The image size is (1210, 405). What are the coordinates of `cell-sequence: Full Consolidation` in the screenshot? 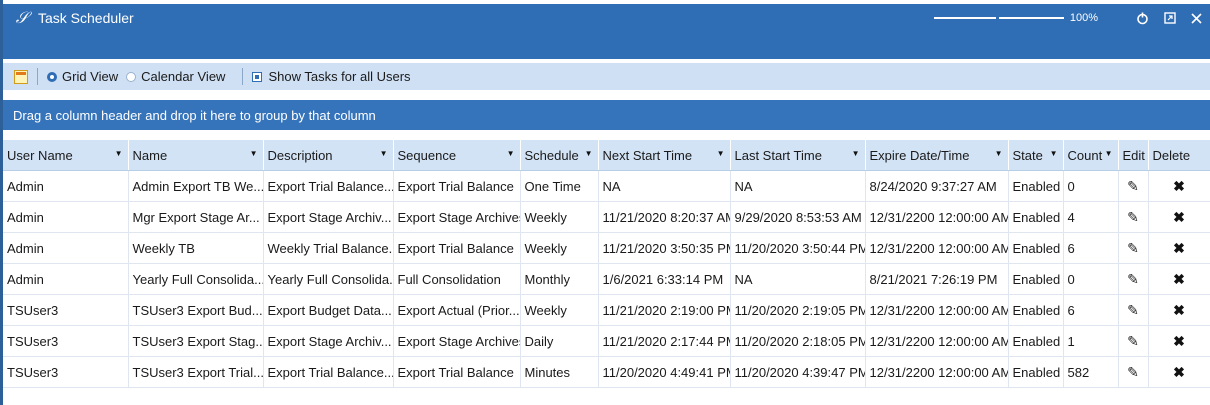 It's located at (457, 279).